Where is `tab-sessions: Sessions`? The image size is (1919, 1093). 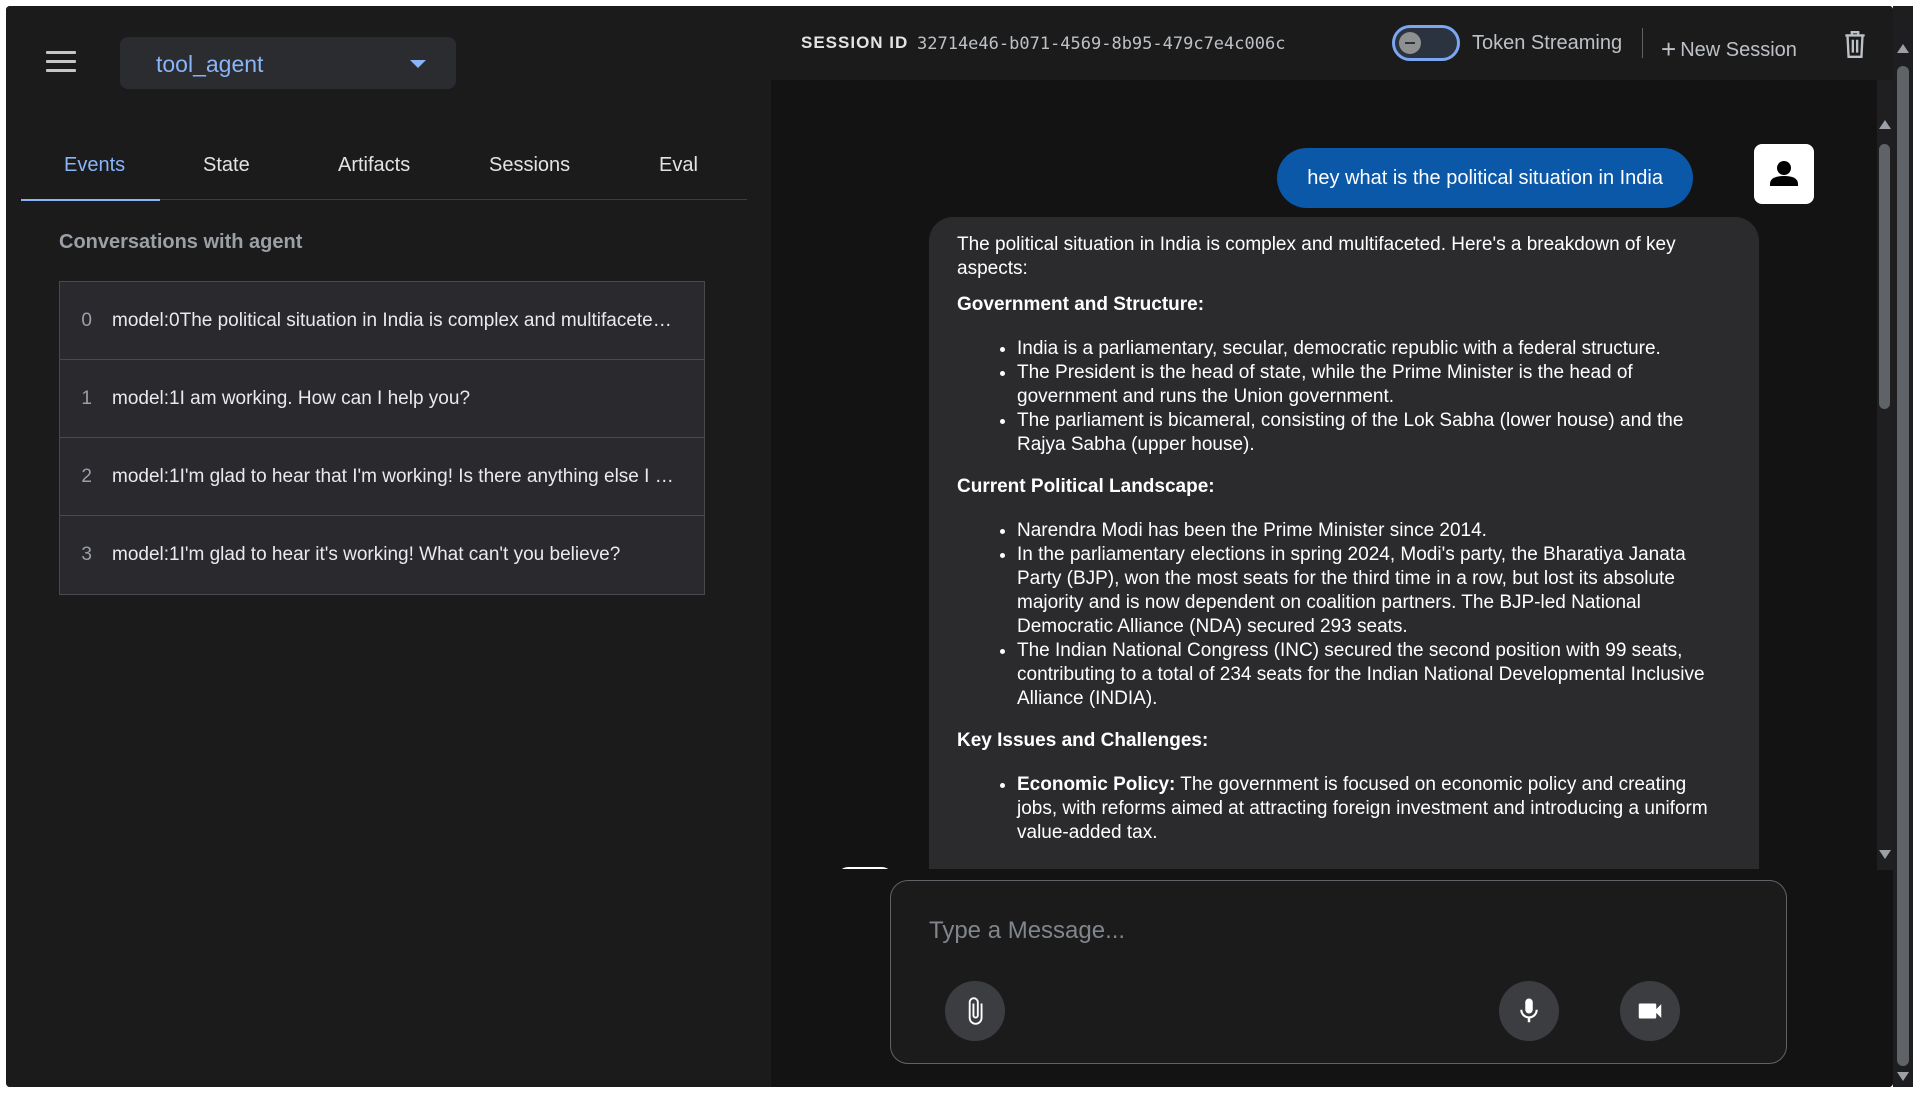
tab-sessions: Sessions is located at coordinates (529, 165).